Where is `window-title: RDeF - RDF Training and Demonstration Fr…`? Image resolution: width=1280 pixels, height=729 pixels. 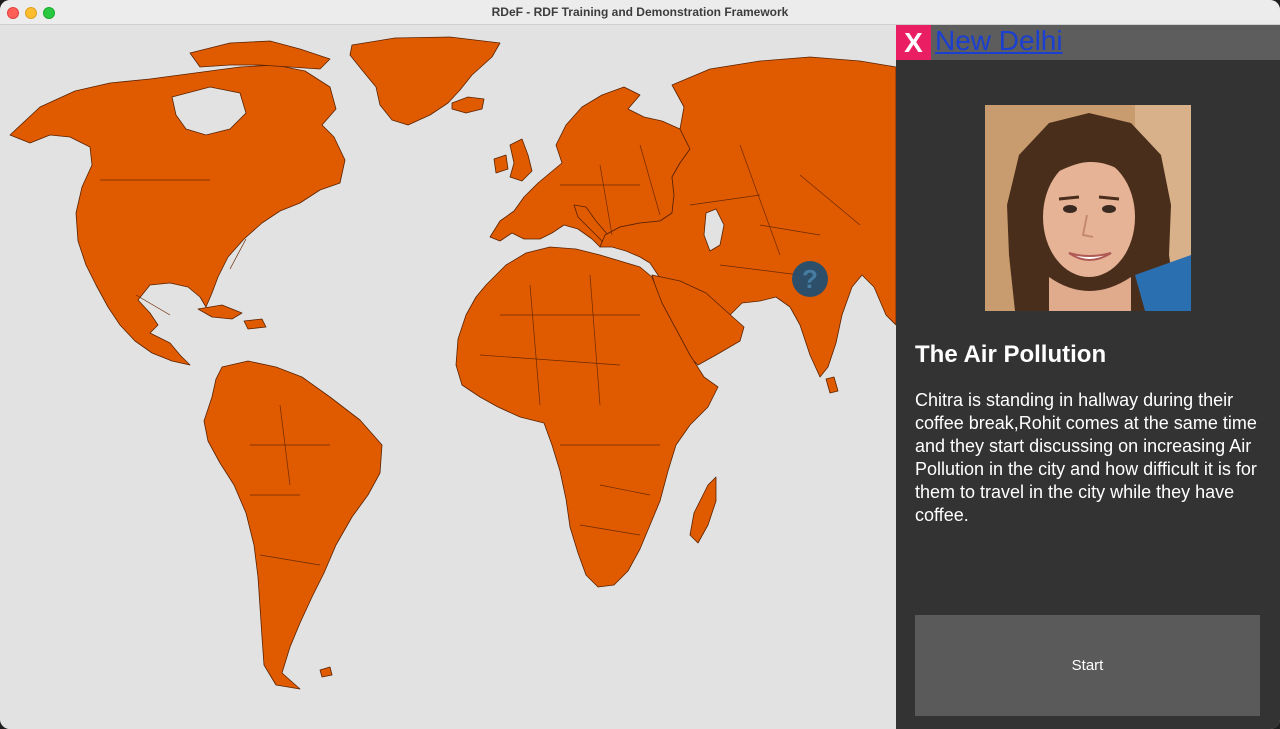 window-title: RDeF - RDF Training and Demonstration Fr… is located at coordinates (640, 12).